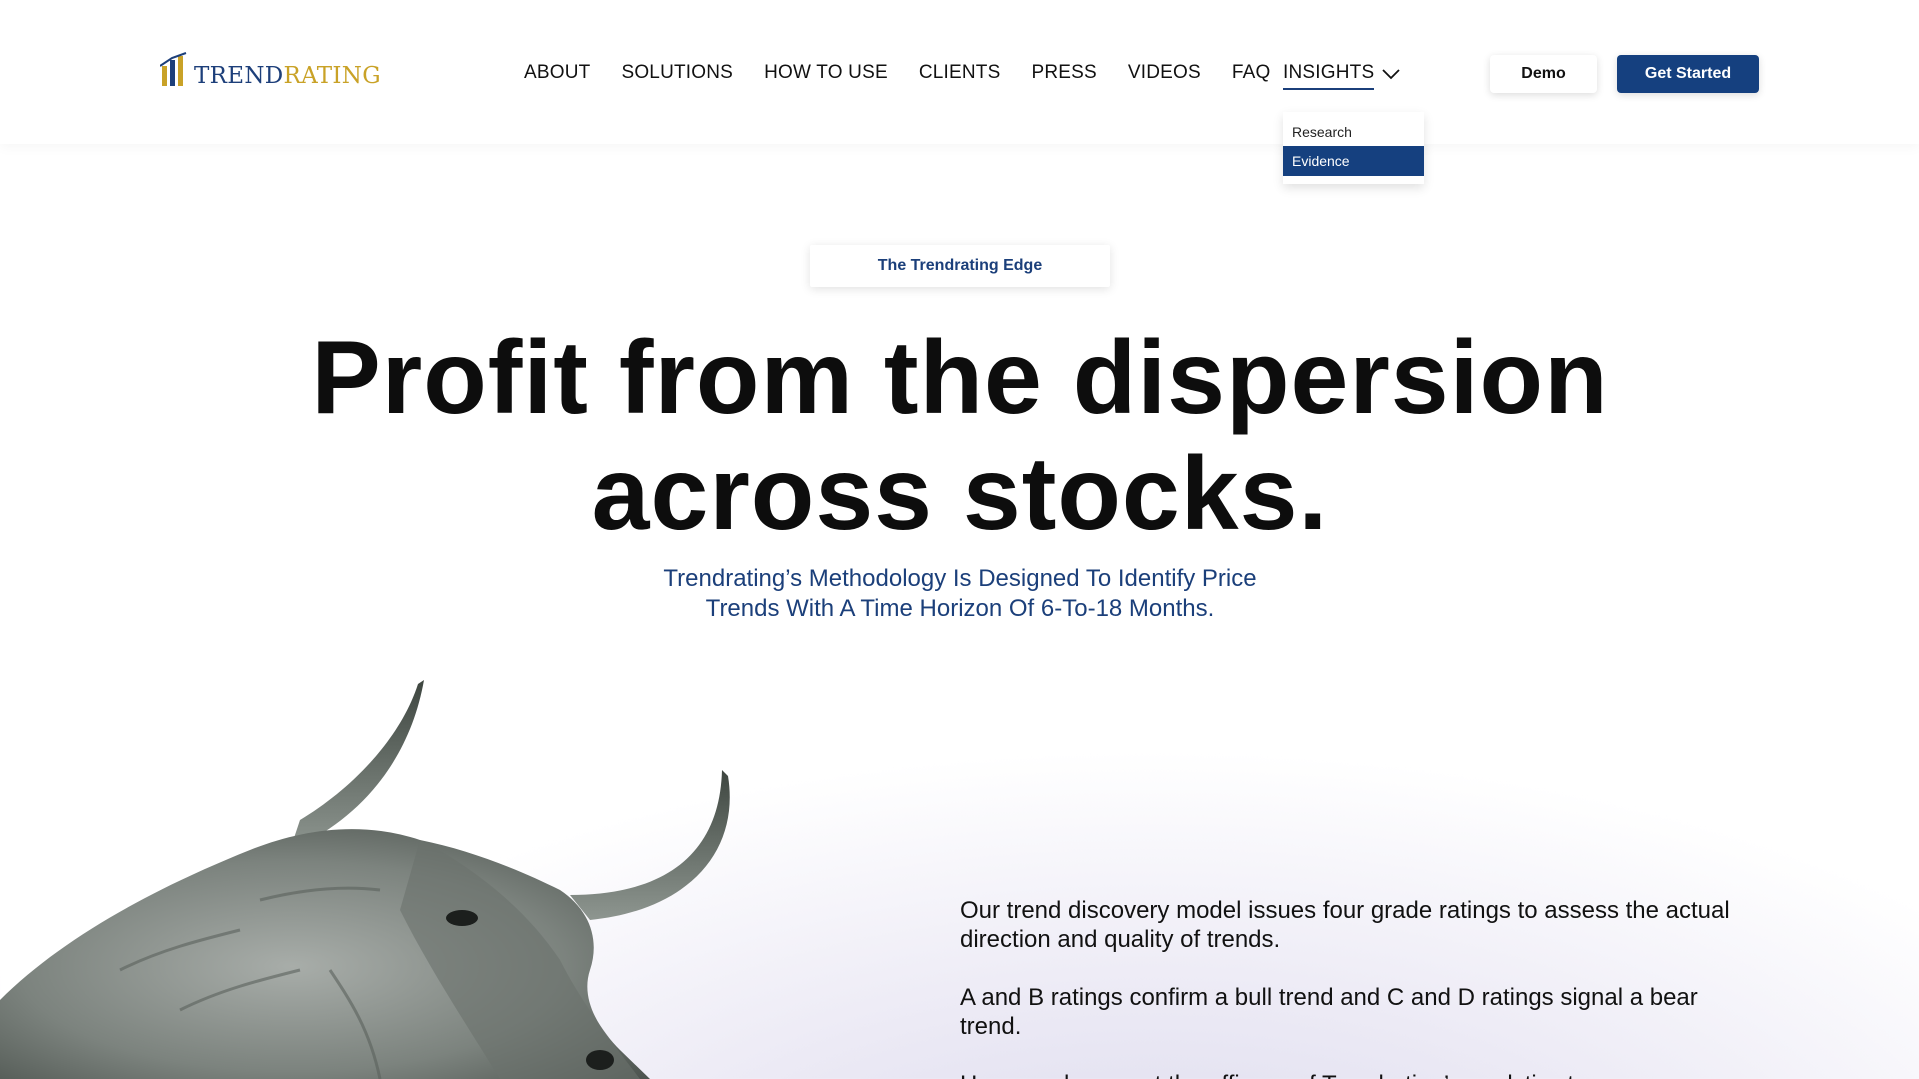 This screenshot has height=1079, width=1919. What do you see at coordinates (1391, 74) in the screenshot?
I see `chevron-down-icon` at bounding box center [1391, 74].